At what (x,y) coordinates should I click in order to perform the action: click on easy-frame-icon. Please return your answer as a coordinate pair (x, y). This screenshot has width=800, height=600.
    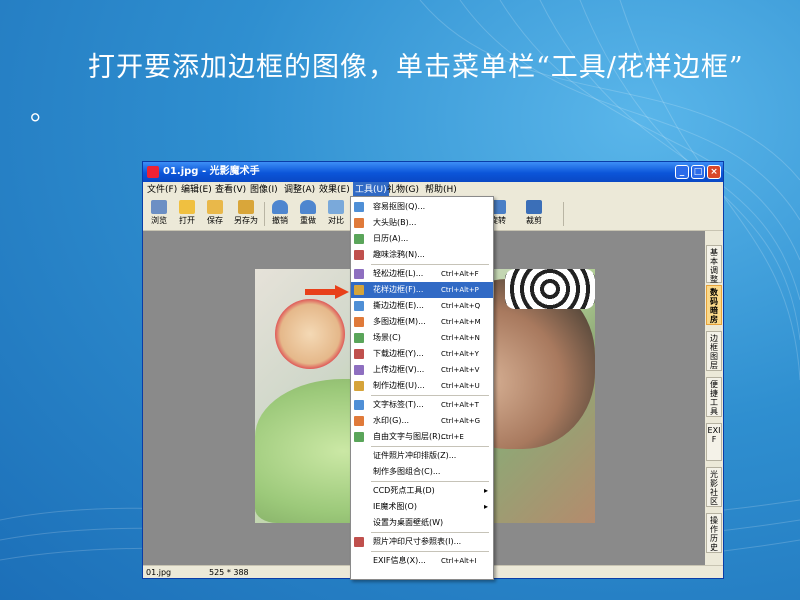
    Looking at the image, I should click on (359, 274).